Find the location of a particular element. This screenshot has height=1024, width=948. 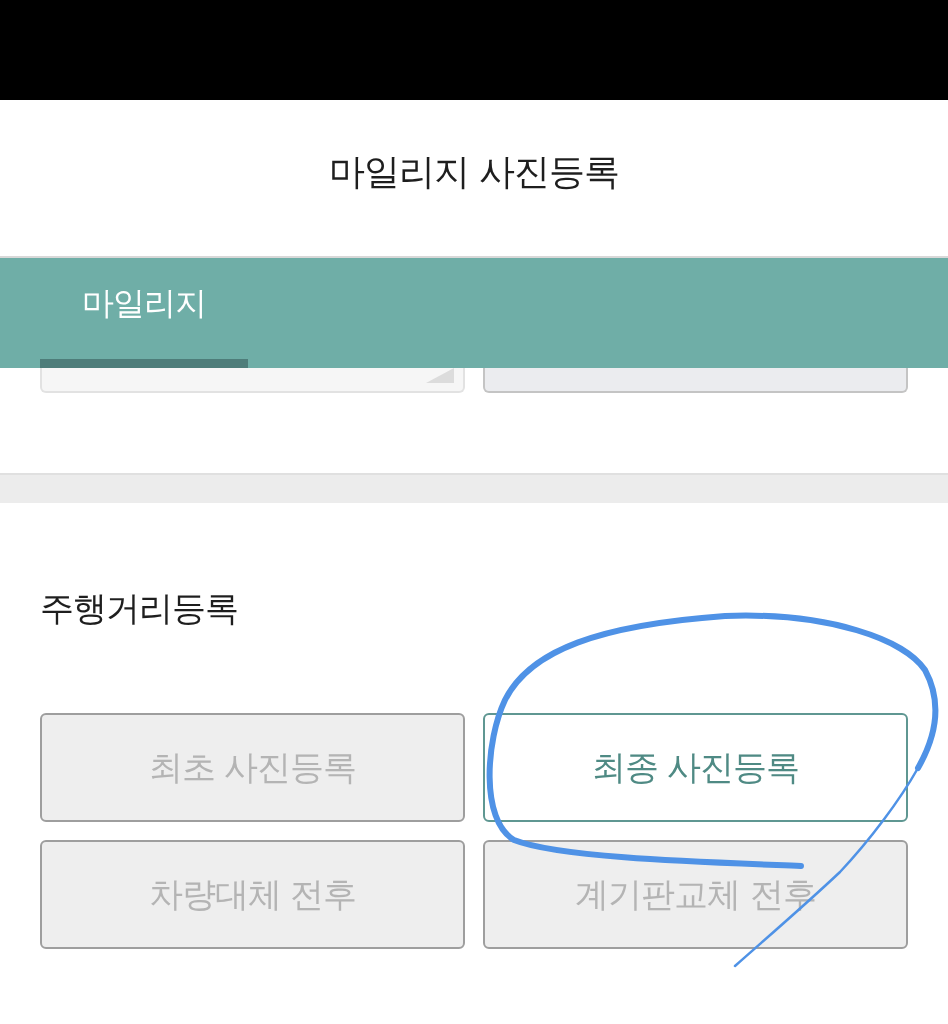

photo-register-button: 최종 사진등록 is located at coordinates (695, 767).